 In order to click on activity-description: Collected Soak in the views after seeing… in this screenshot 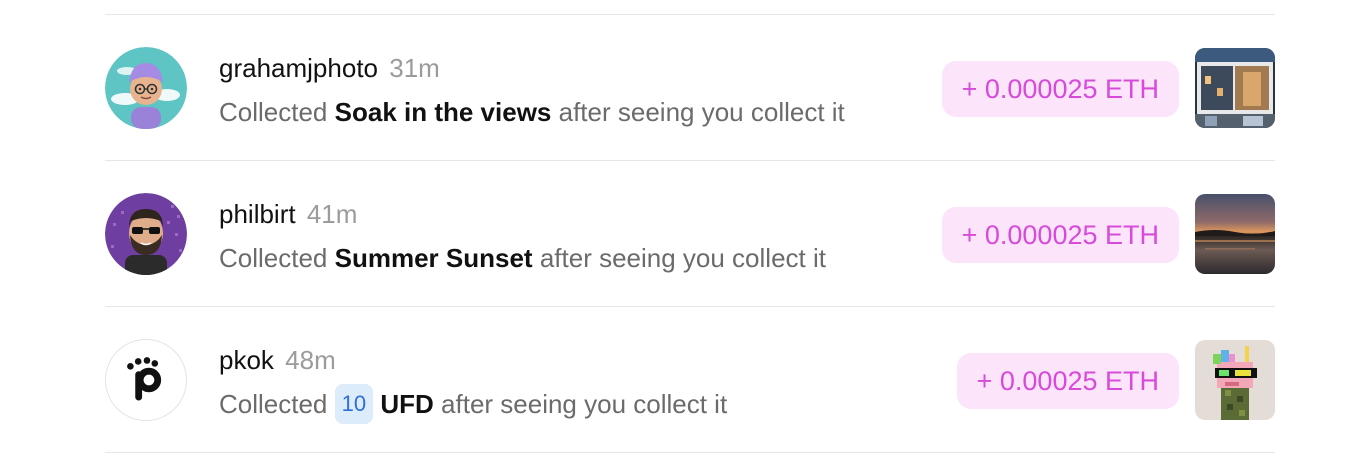, I will do `click(532, 112)`.